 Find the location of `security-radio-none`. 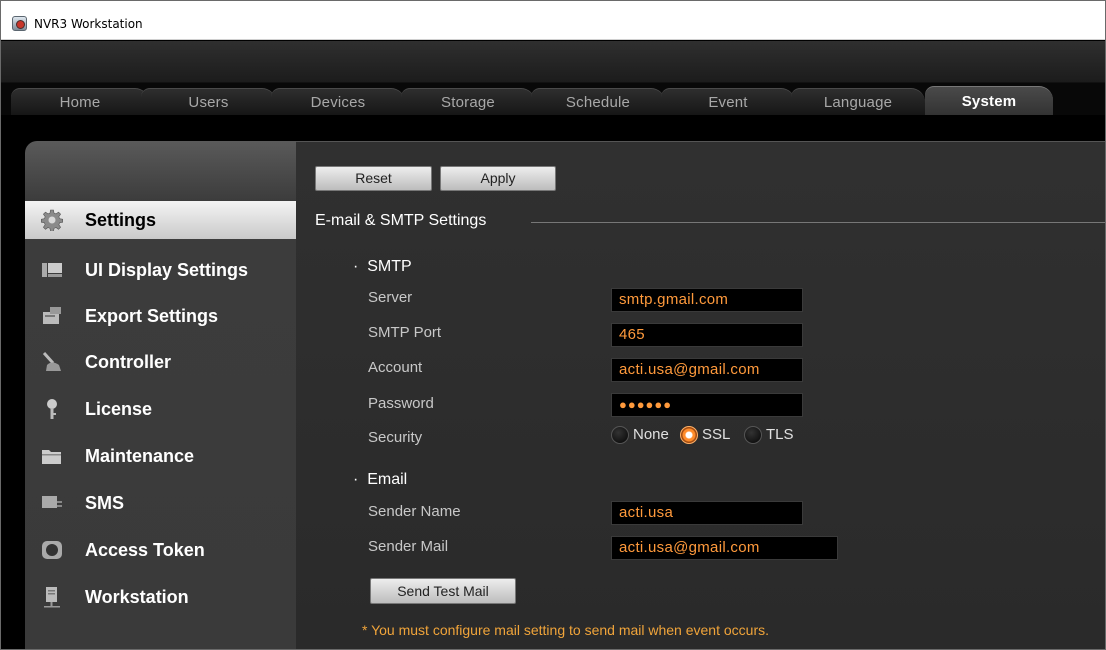

security-radio-none is located at coordinates (620, 435).